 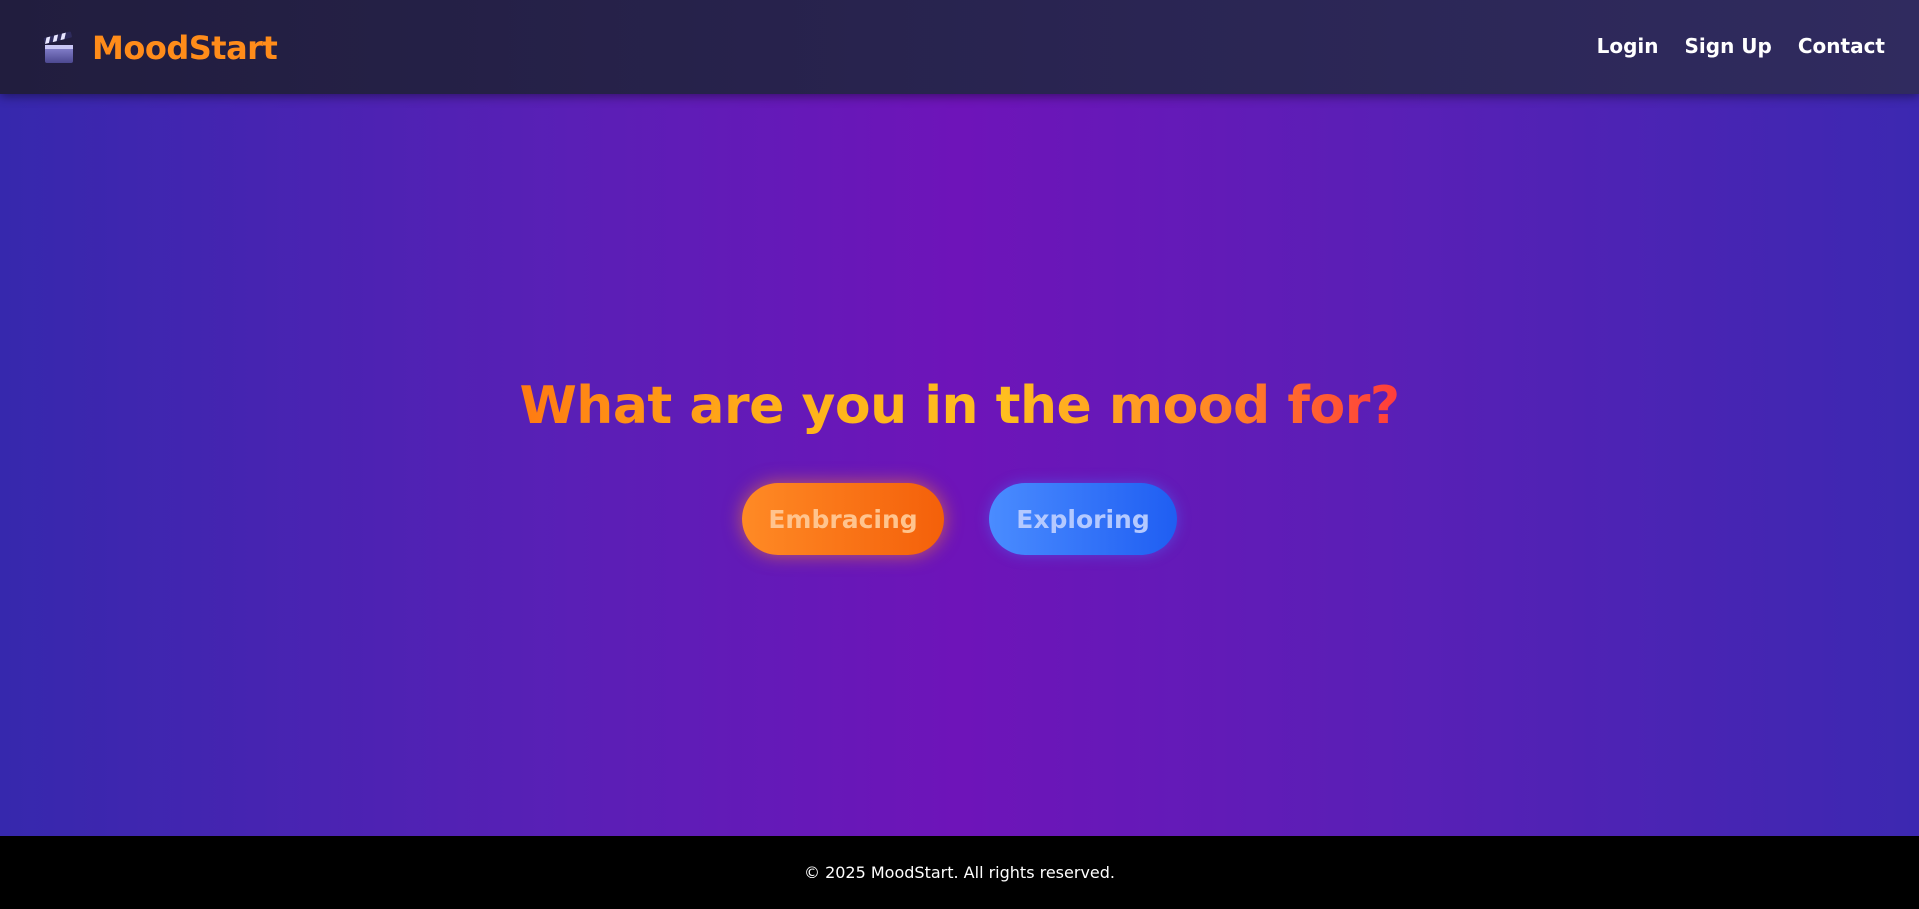 I want to click on hero-headline: What are you in the mood for?, so click(x=959, y=406).